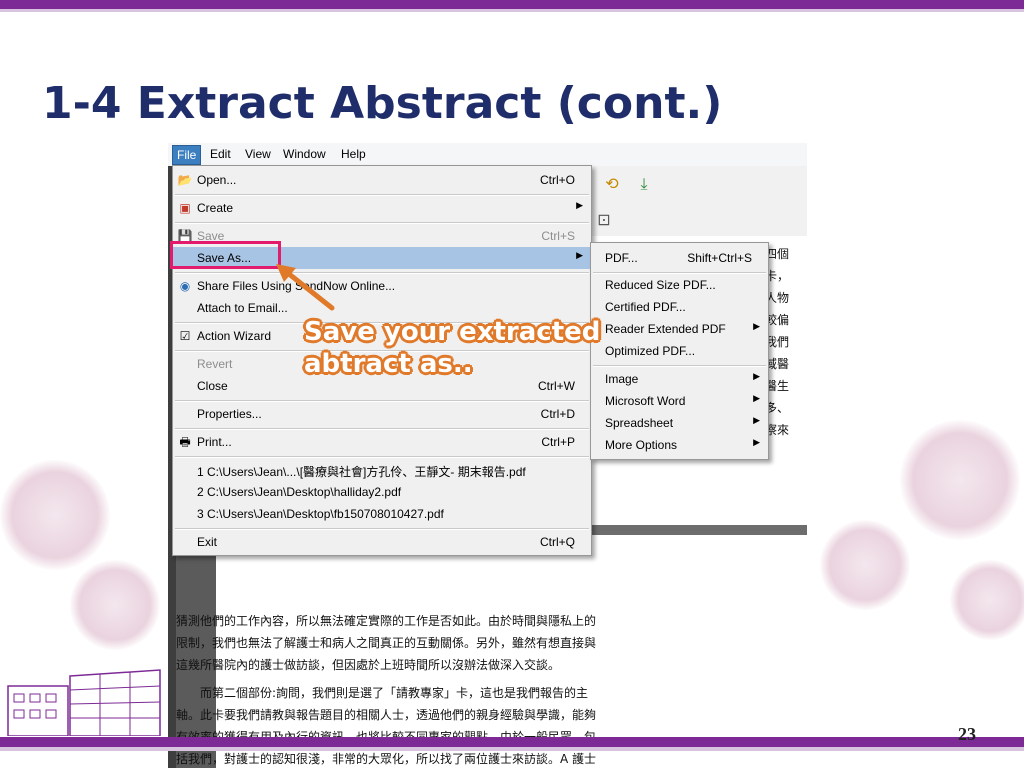  Describe the element at coordinates (641, 445) in the screenshot. I see `menu-item-label: More Options` at that location.